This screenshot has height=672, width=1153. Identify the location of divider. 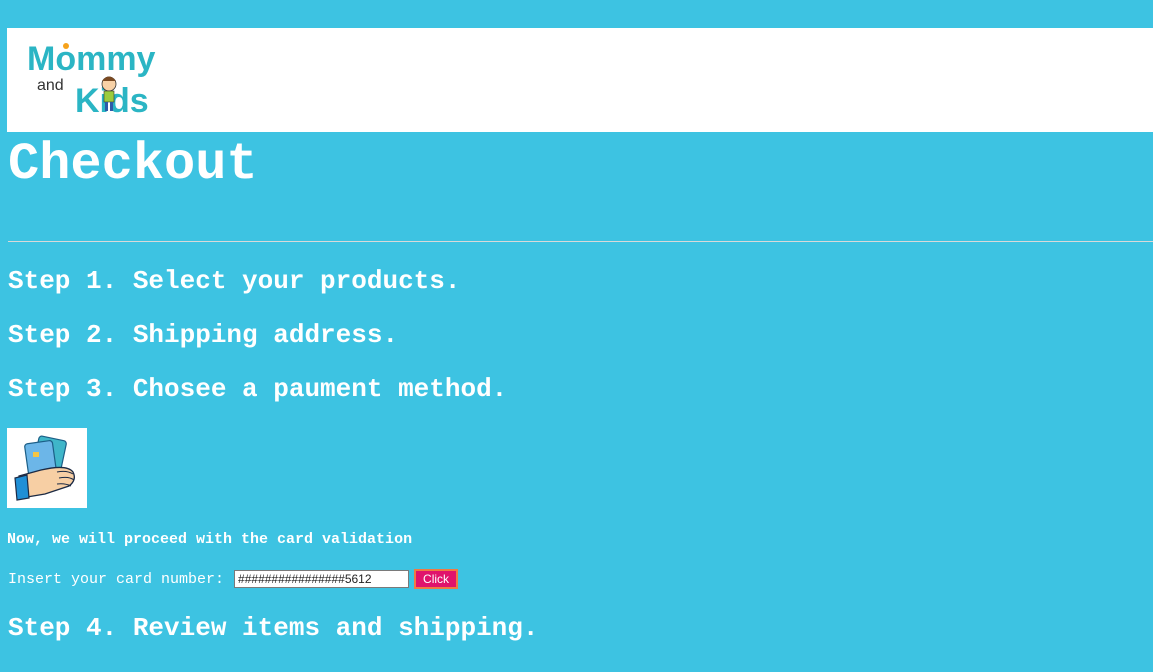
(580, 241).